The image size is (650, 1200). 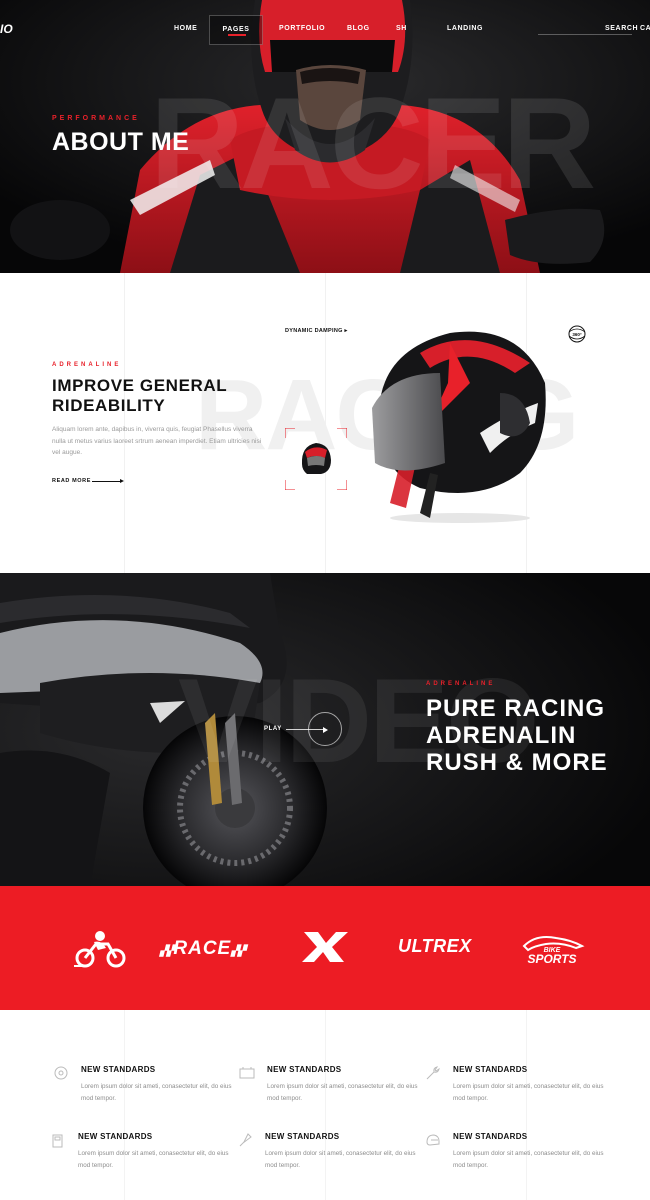 I want to click on battery-icon, so click(x=247, y=1073).